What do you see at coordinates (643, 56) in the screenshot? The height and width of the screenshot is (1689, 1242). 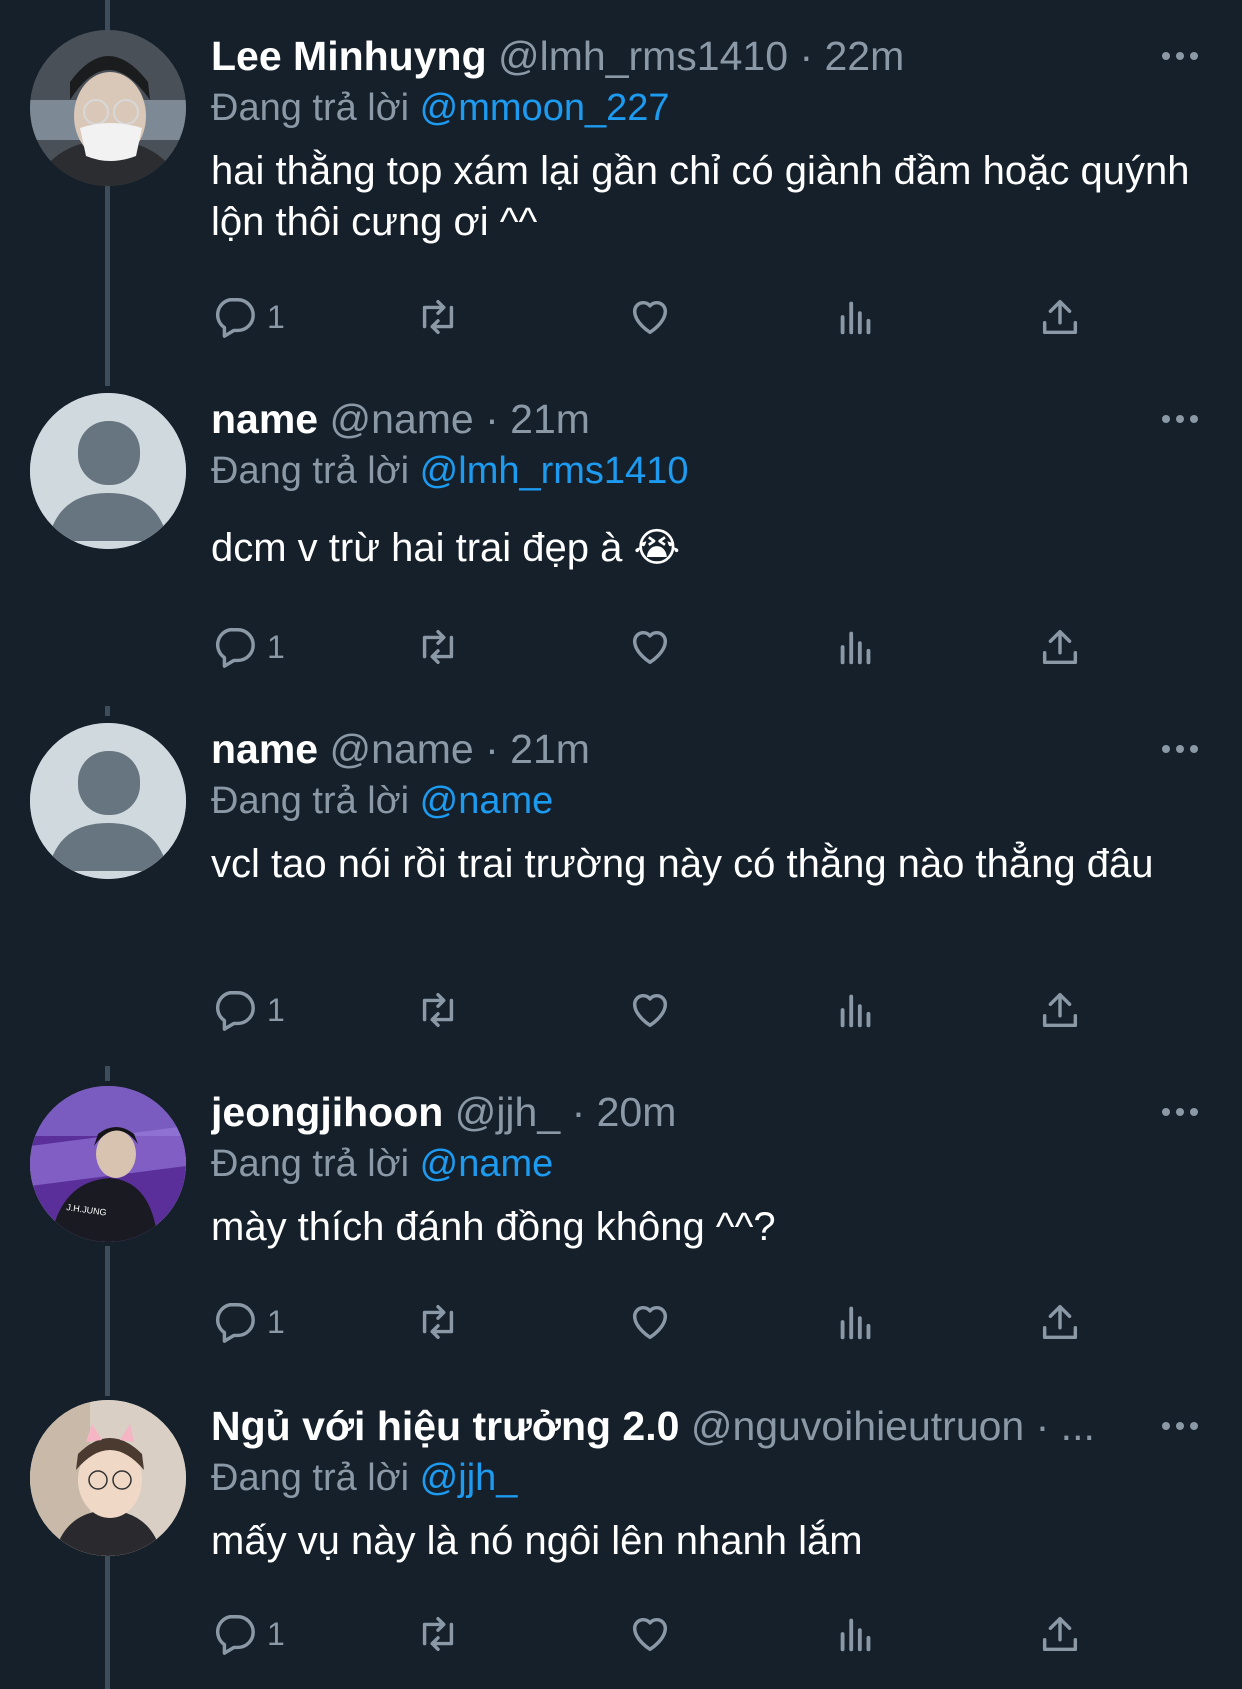 I see `handle: @lmh_rms1410` at bounding box center [643, 56].